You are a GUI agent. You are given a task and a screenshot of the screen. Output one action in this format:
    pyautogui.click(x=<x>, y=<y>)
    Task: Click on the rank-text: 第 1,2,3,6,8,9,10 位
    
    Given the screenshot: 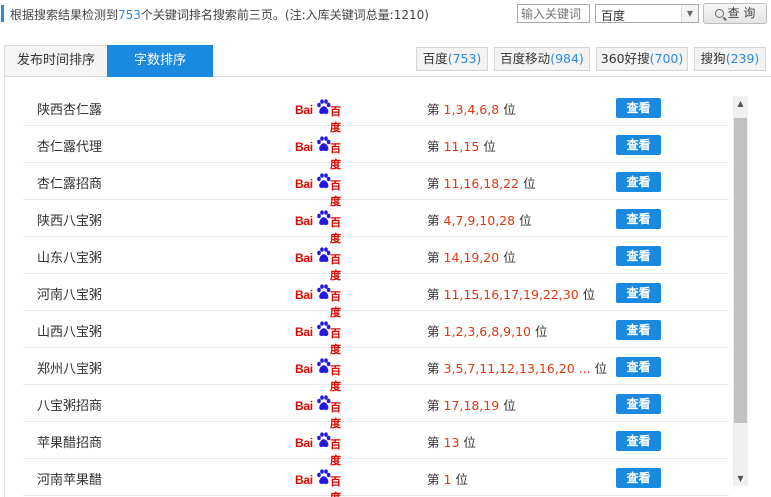 What is the action you would take?
    pyautogui.click(x=487, y=330)
    